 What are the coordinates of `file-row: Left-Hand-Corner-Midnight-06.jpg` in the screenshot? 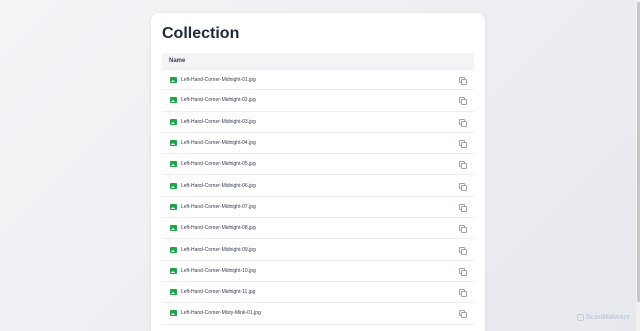 It's located at (318, 186).